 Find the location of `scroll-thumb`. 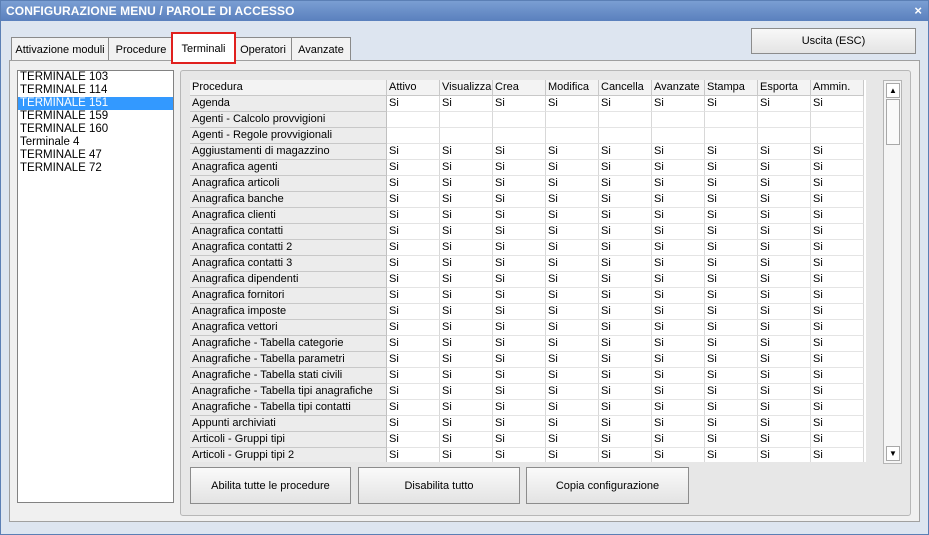

scroll-thumb is located at coordinates (893, 122).